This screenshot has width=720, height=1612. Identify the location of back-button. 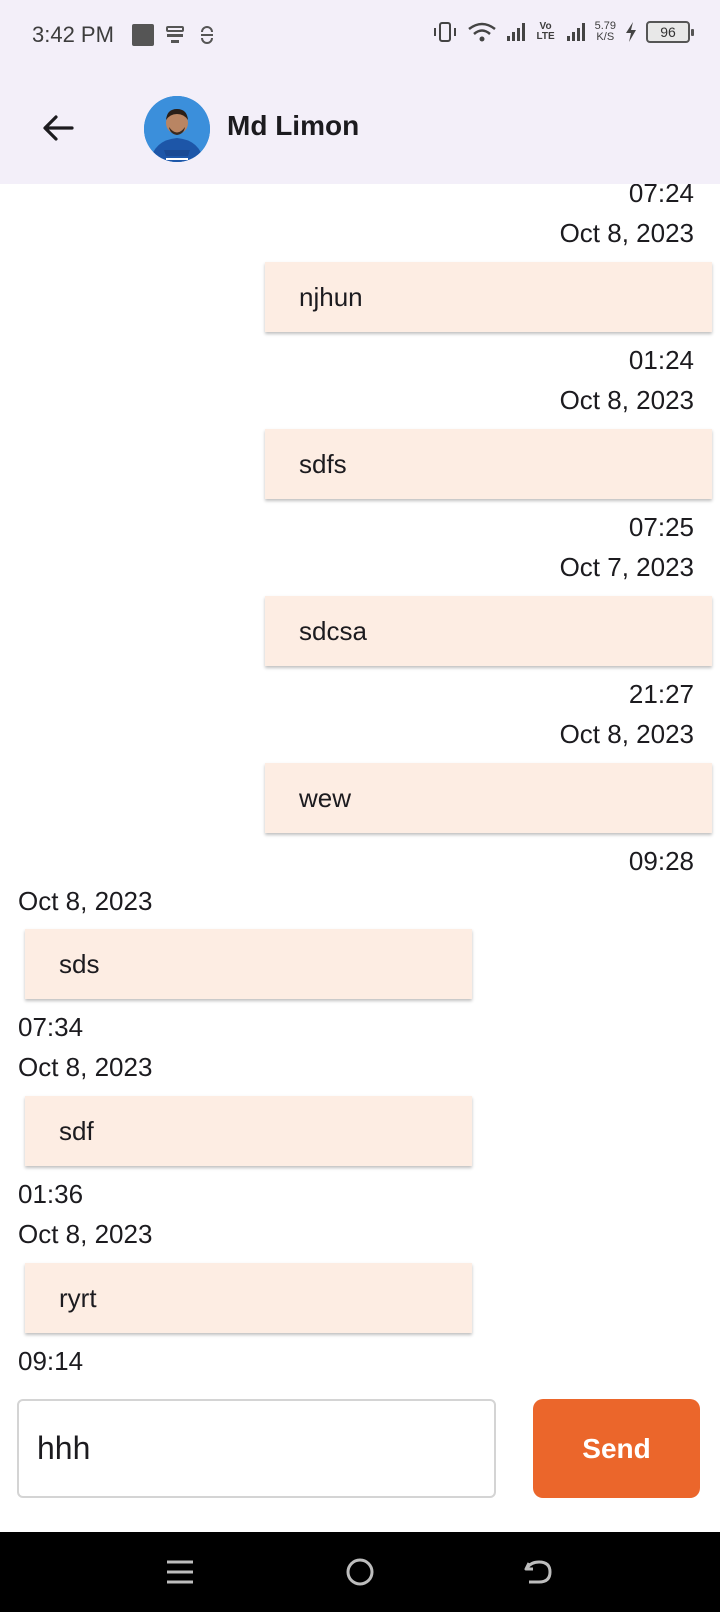
(58, 128).